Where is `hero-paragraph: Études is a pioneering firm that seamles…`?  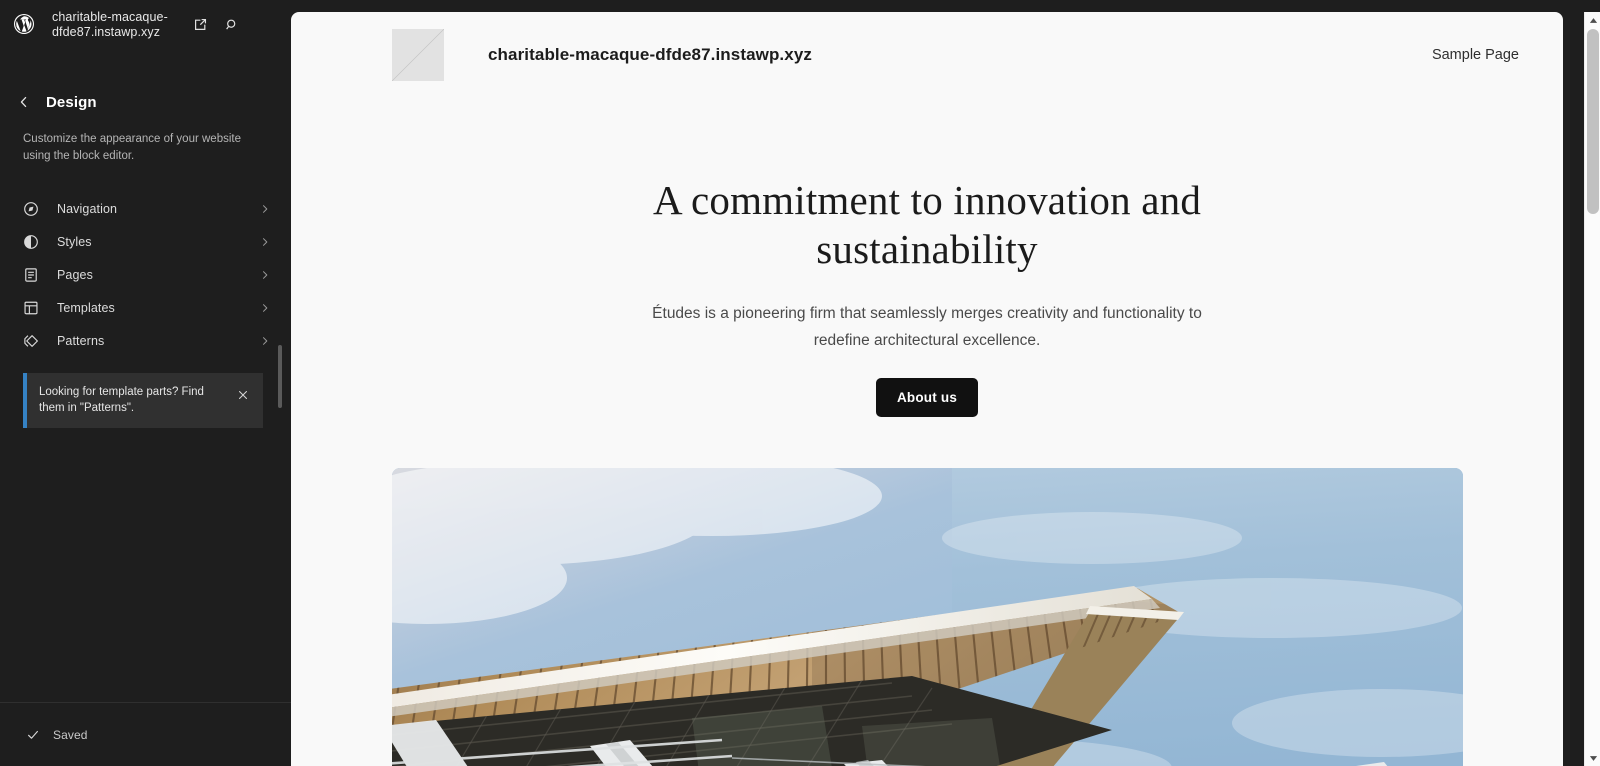
hero-paragraph: Études is a pioneering firm that seamles… is located at coordinates (927, 327).